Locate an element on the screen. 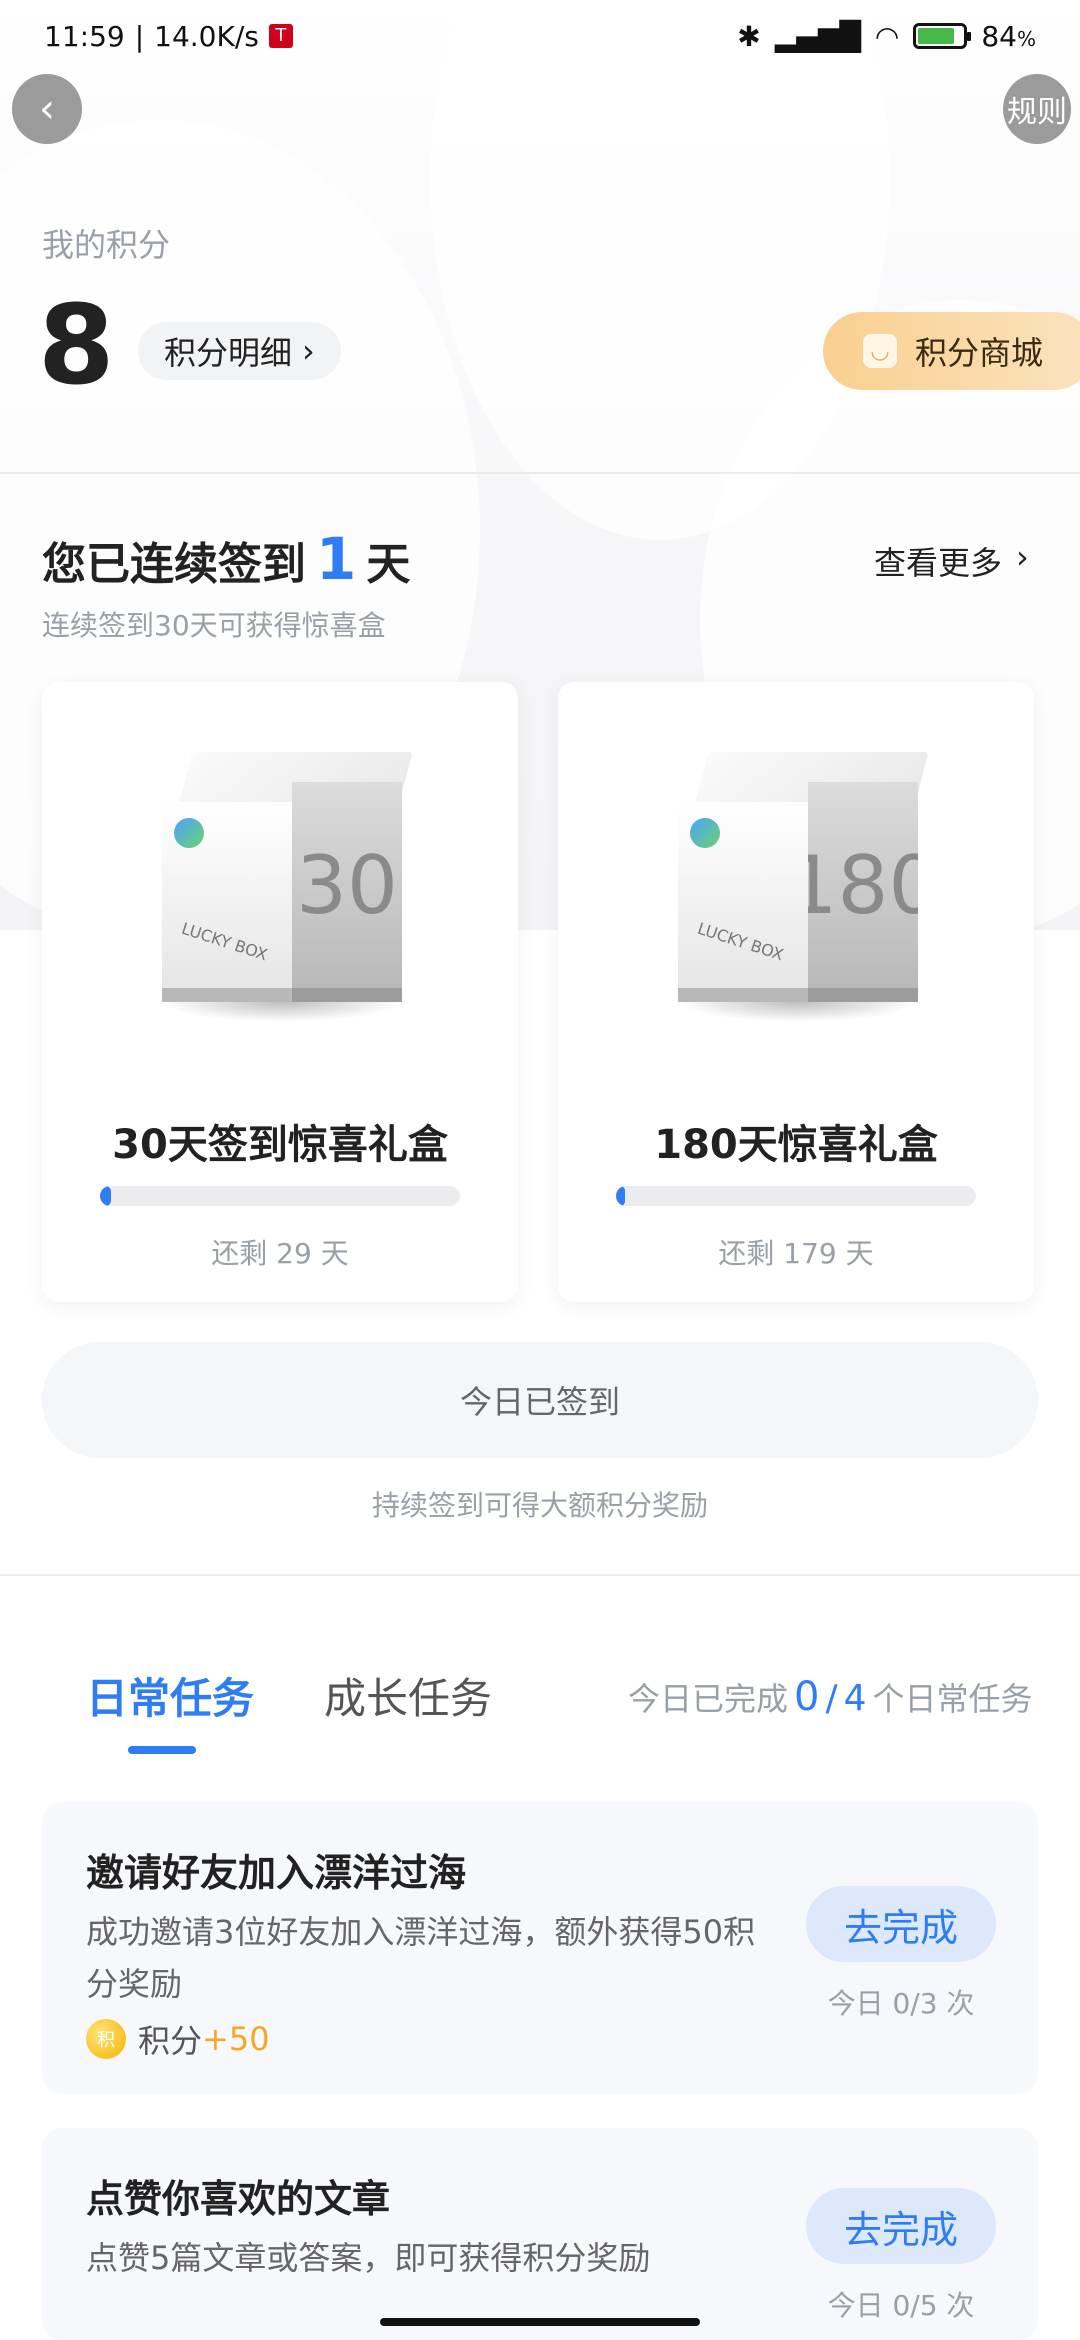  gift-box-card-30: LUCKY BOX 30 30天签到惊喜礼盒 还剩 29 天 is located at coordinates (280, 992).